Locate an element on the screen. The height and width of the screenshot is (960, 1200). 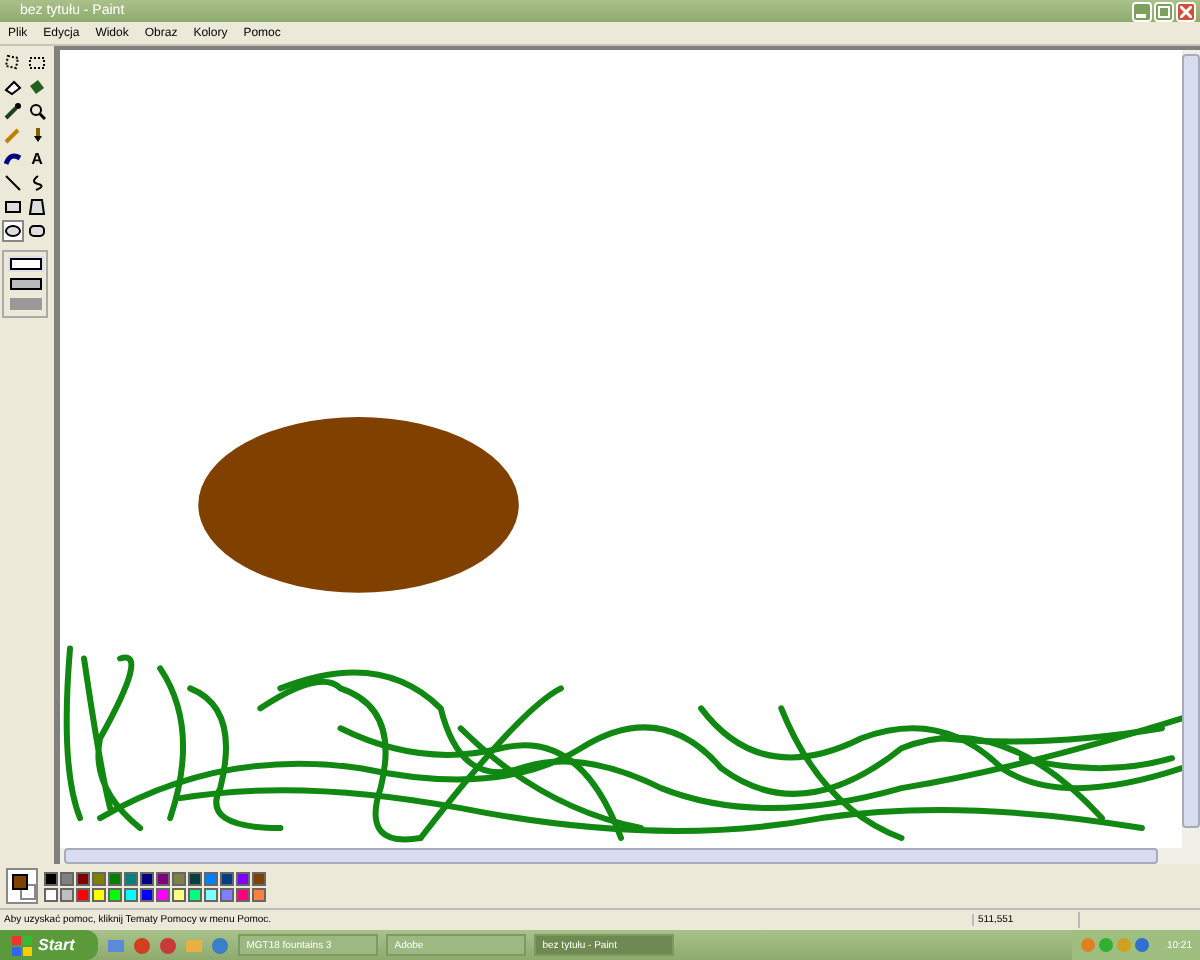
polygon-icon is located at coordinates (37, 207).